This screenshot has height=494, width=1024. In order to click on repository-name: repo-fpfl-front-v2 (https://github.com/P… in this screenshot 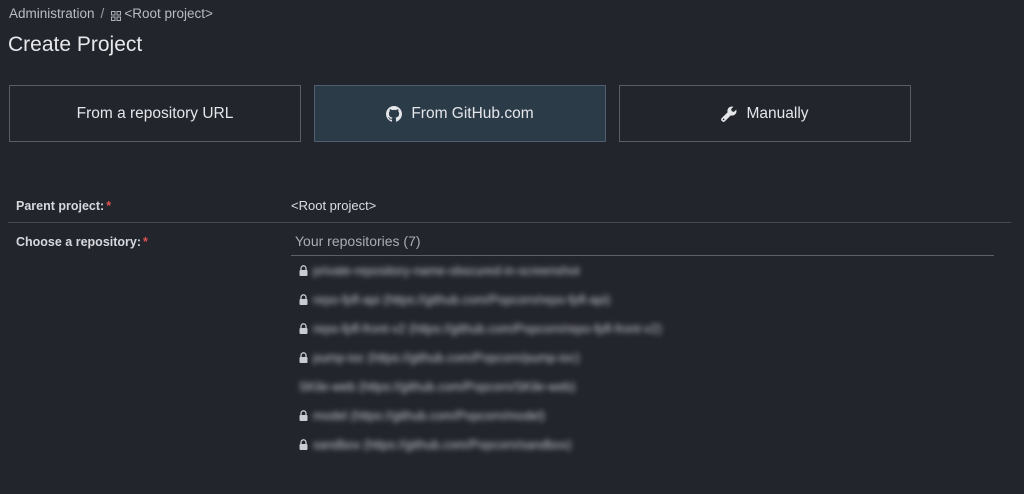, I will do `click(487, 328)`.